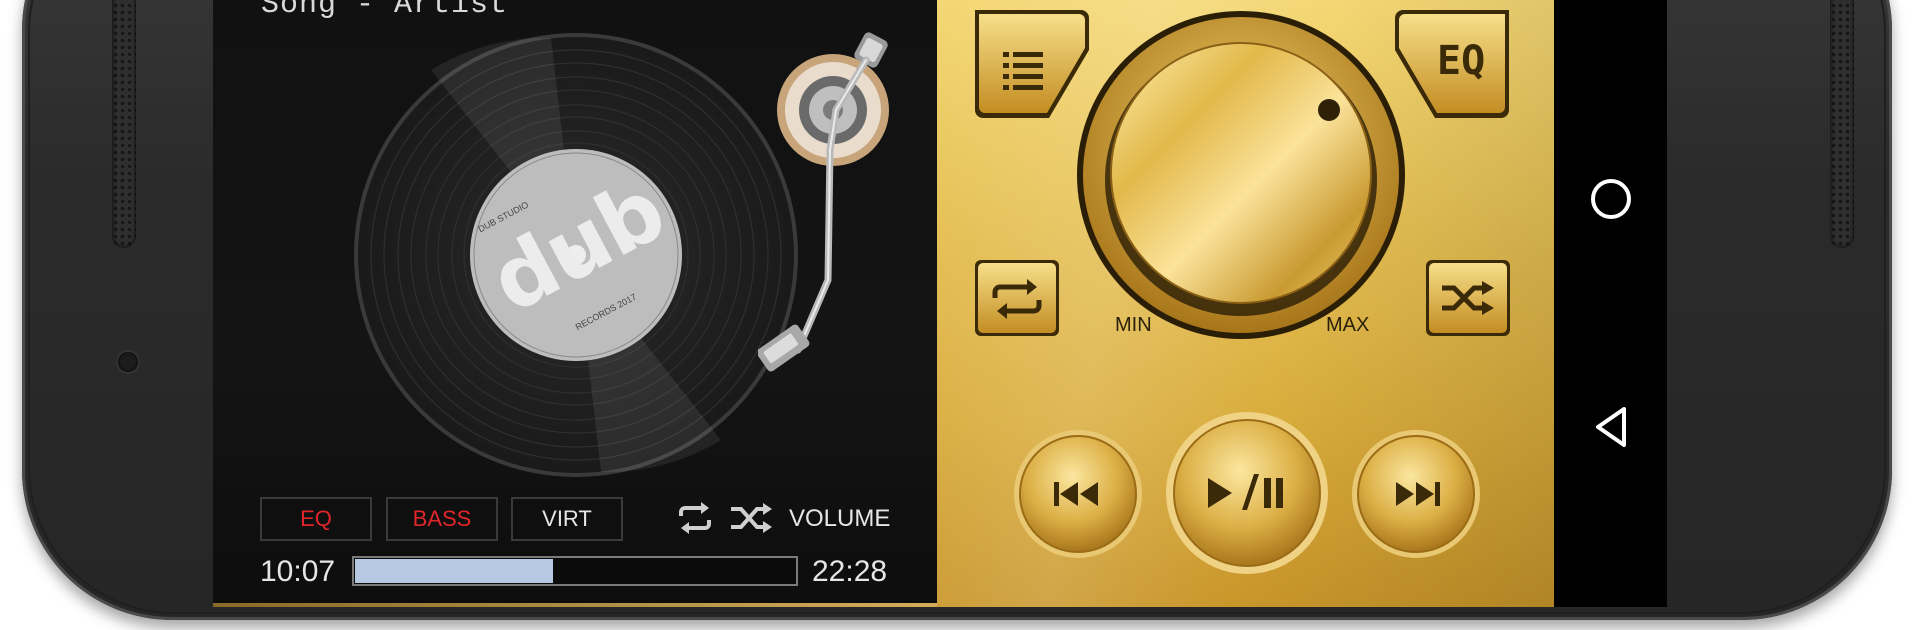 The width and height of the screenshot is (1920, 630). I want to click on elapsed-time: 10:07, so click(298, 571).